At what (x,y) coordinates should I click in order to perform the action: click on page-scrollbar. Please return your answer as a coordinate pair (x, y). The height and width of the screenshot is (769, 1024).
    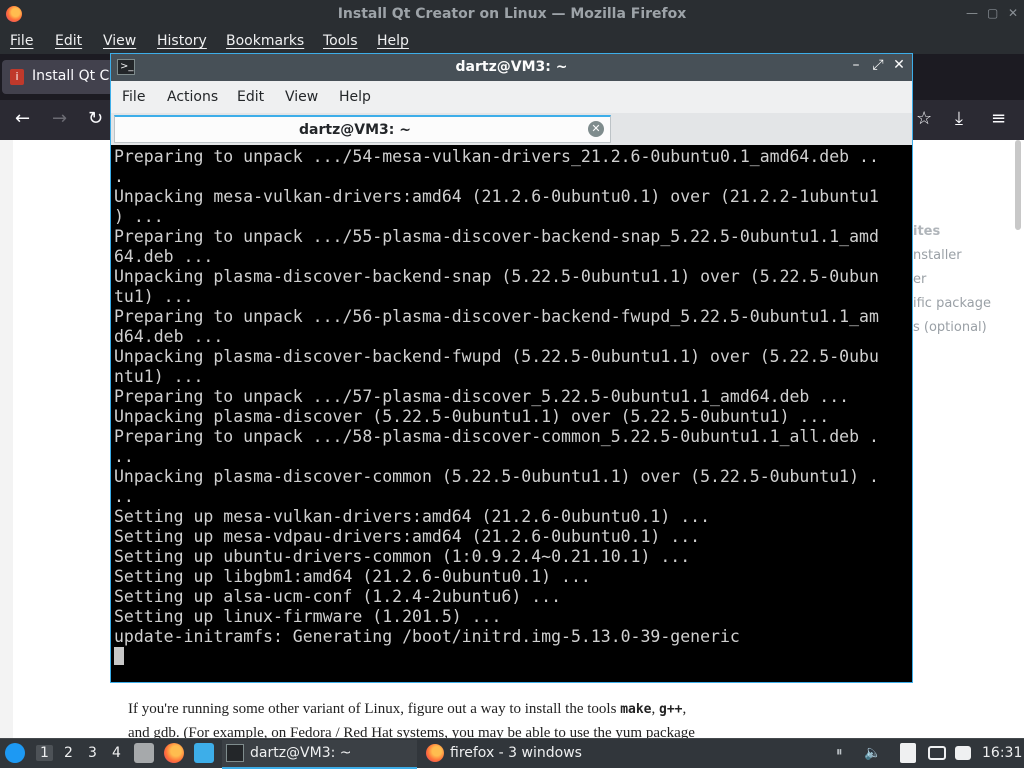
    Looking at the image, I should click on (1018, 185).